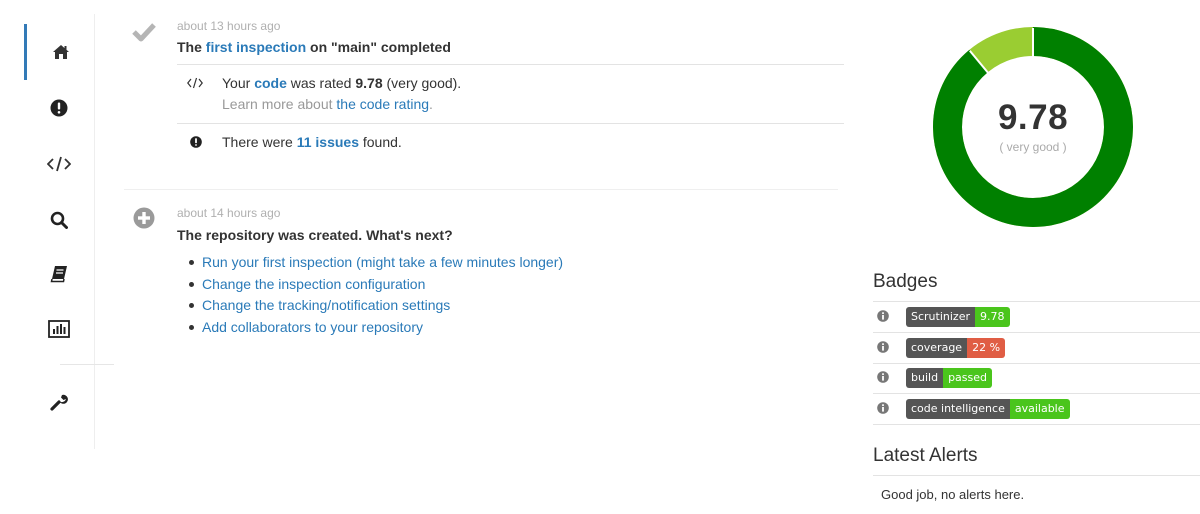 Image resolution: width=1200 pixels, height=514 pixels. I want to click on add-collaborators-link: Add collaborators to your repository, so click(312, 327).